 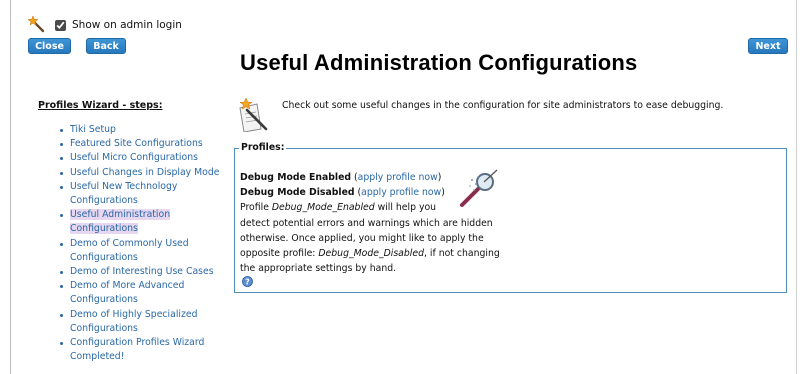 What do you see at coordinates (142, 272) in the screenshot?
I see `wizard-step-demo-interesting-use-cases: Demo of Interesting Use Cases` at bounding box center [142, 272].